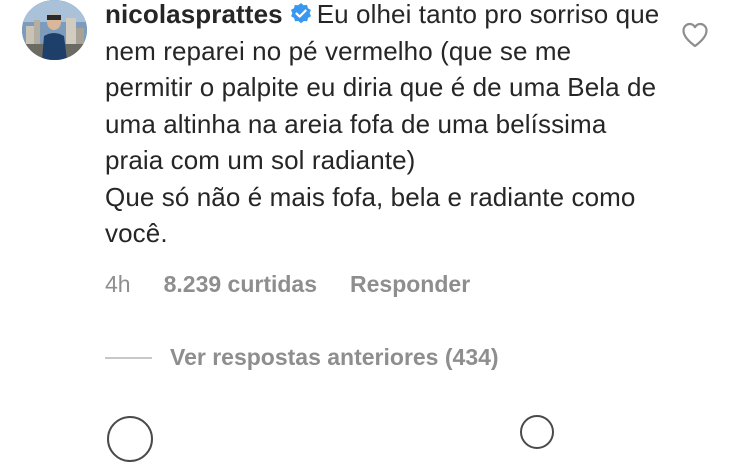 This screenshot has width=750, height=462. Describe the element at coordinates (194, 14) in the screenshot. I see `username: nicolasprattes` at that location.